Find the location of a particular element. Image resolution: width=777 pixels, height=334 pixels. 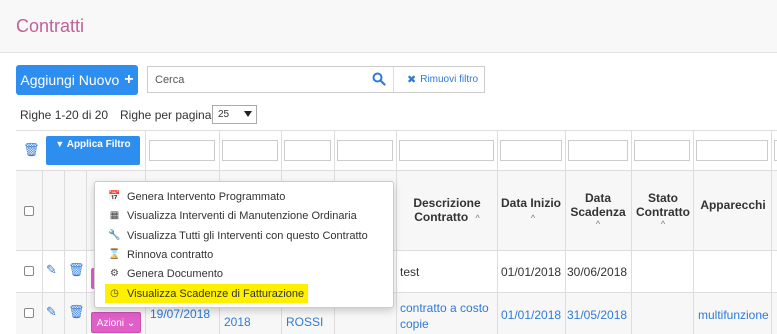

column-header-descrizione: Descrizione Contratto ^ is located at coordinates (447, 210).